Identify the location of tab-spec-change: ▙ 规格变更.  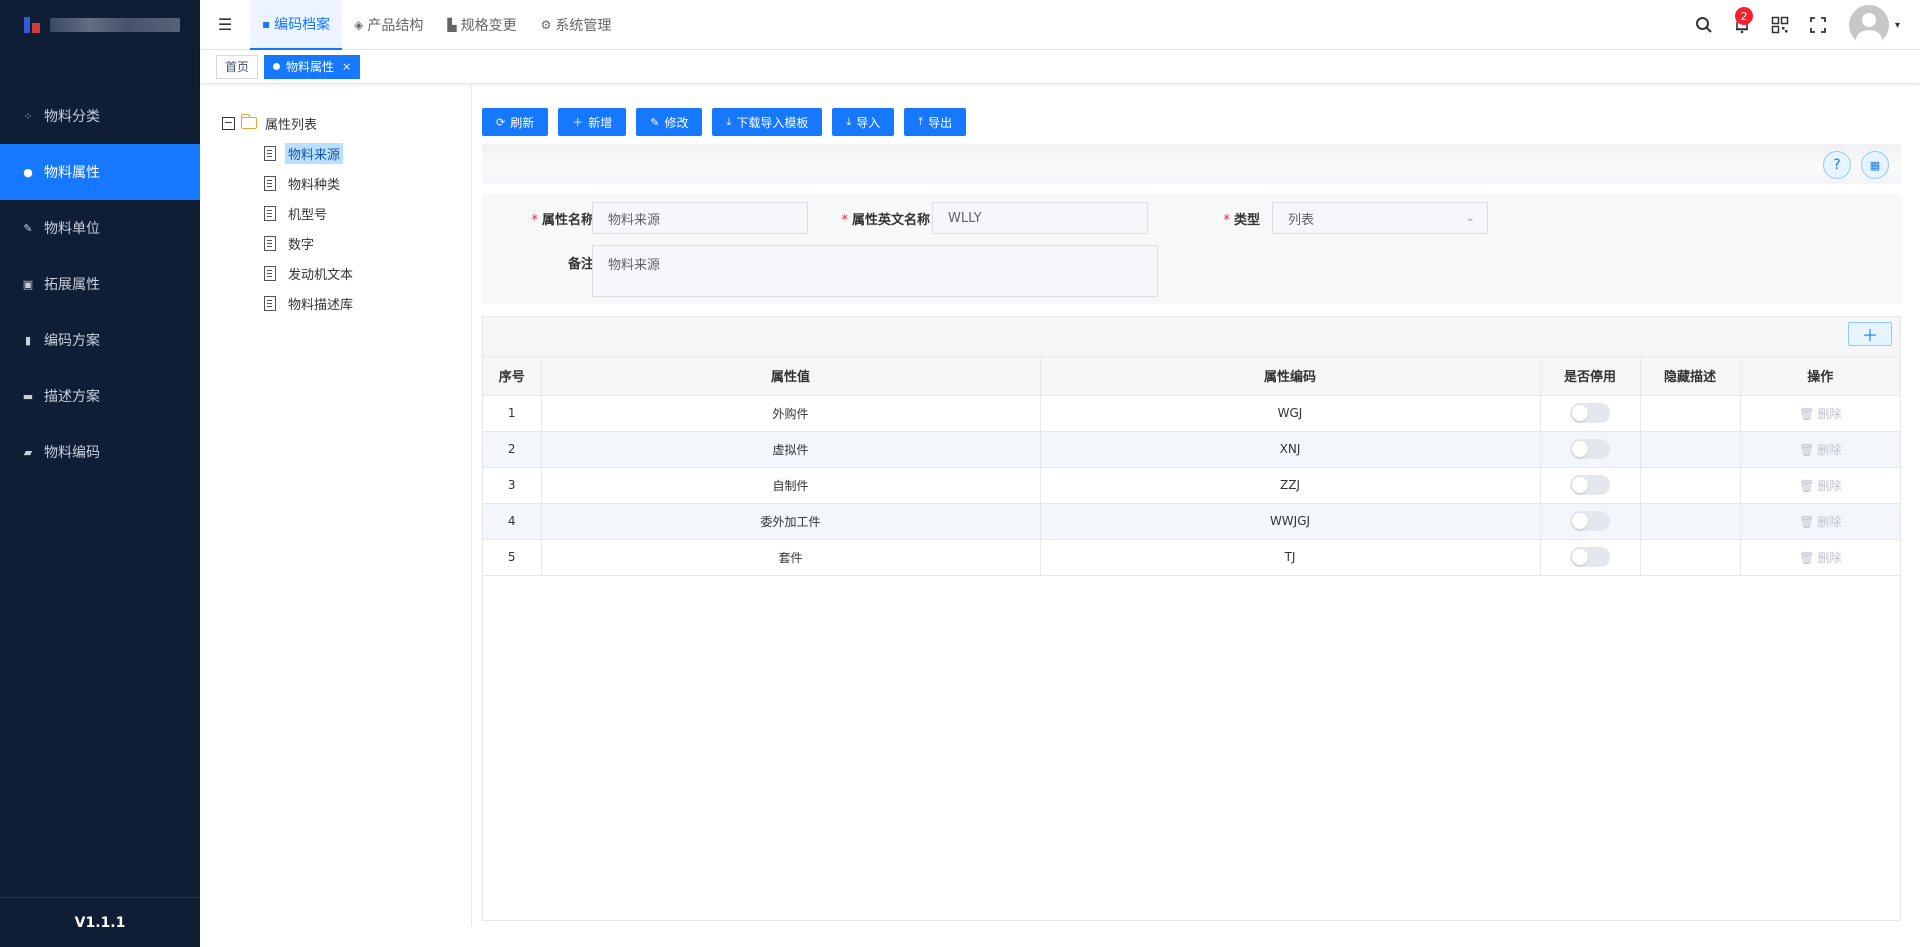
(481, 25).